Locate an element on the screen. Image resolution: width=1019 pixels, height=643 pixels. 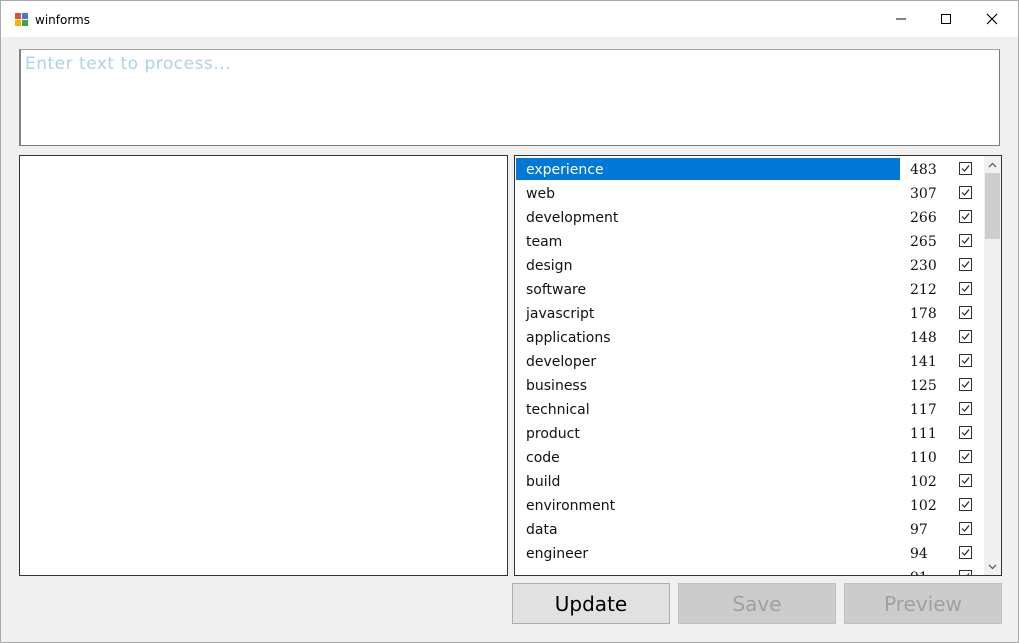
list-item-word: developer is located at coordinates (561, 362).